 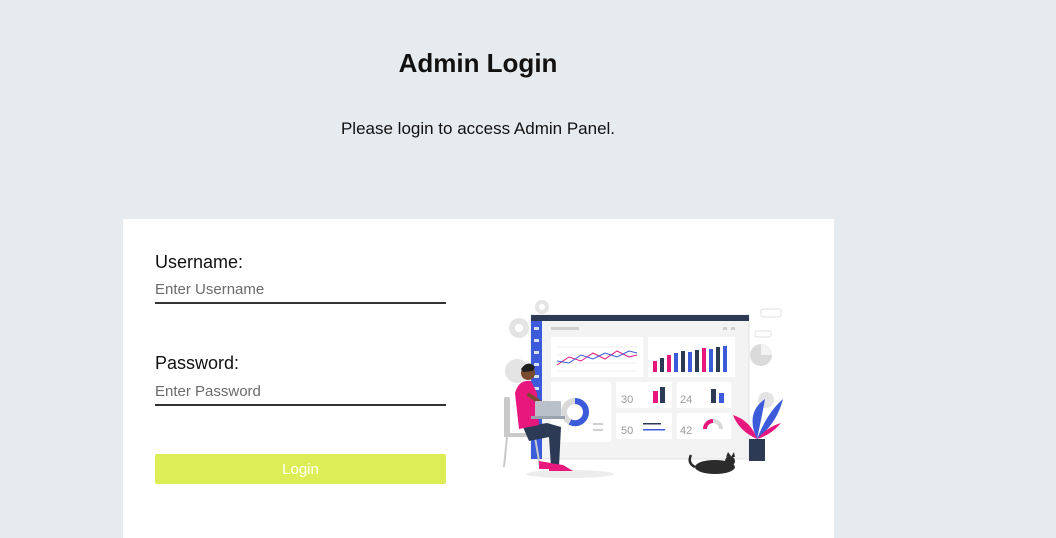 I want to click on username-input, so click(x=300, y=290).